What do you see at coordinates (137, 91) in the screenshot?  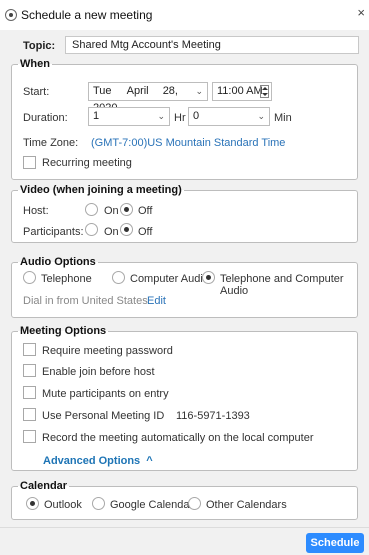 I see `date-month: April` at bounding box center [137, 91].